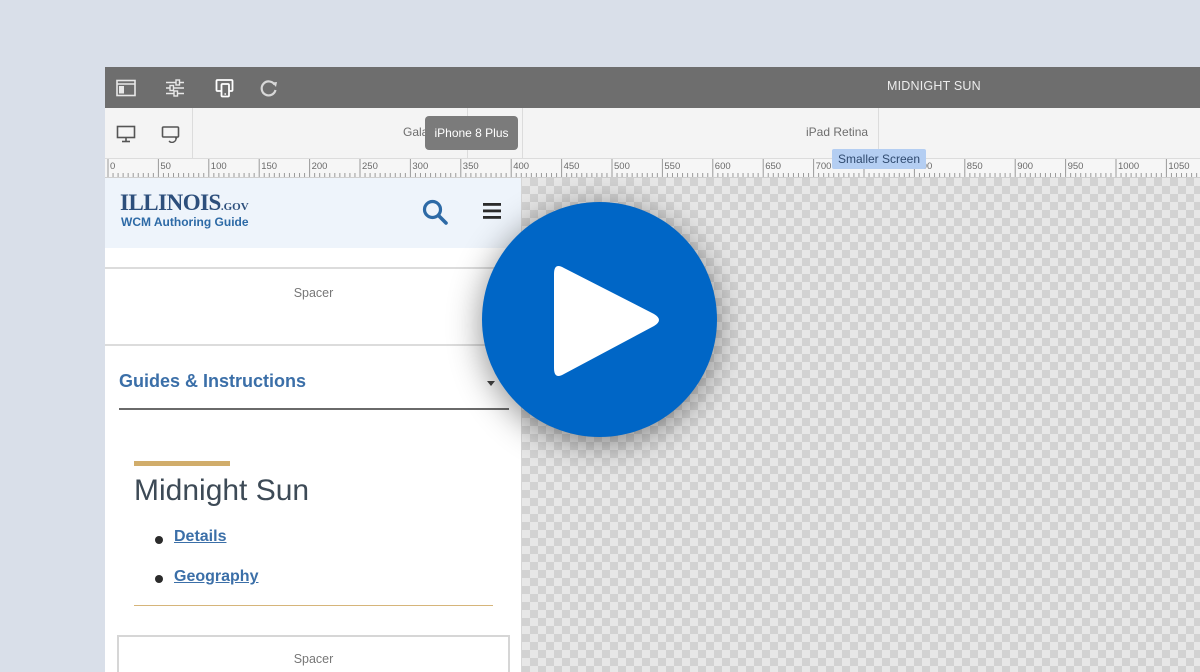  I want to click on page-title: MIDNIGHT SUN, so click(934, 86).